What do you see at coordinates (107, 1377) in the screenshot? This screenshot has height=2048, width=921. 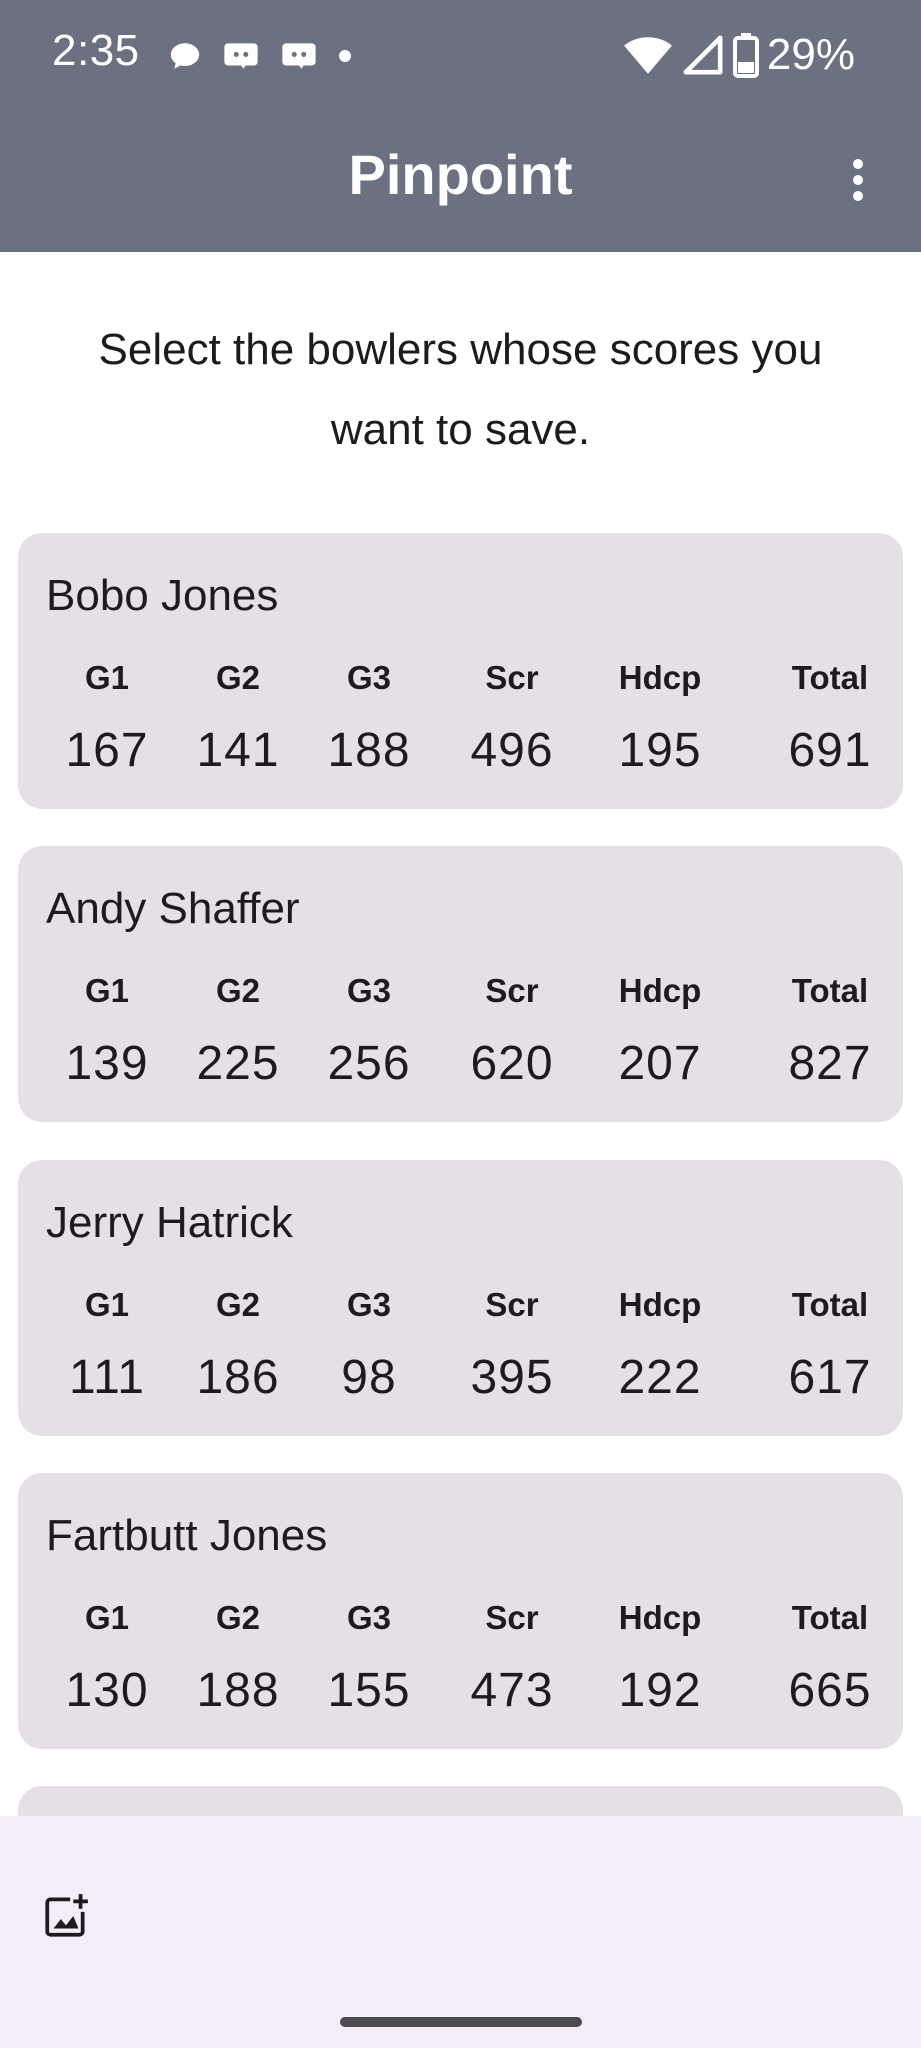 I see `score-g1: 111` at bounding box center [107, 1377].